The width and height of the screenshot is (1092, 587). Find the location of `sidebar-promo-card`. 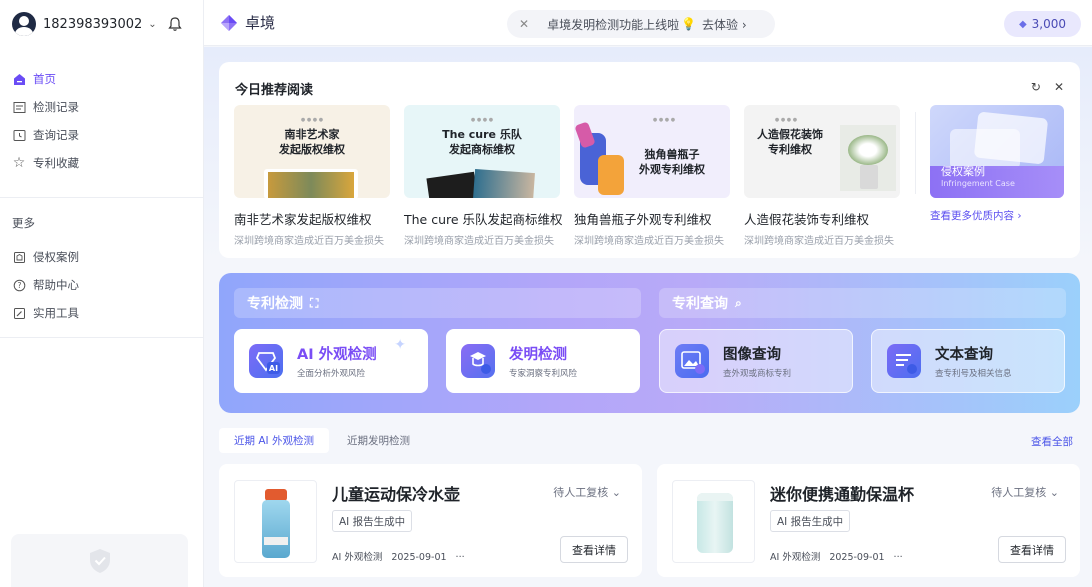

sidebar-promo-card is located at coordinates (99, 560).